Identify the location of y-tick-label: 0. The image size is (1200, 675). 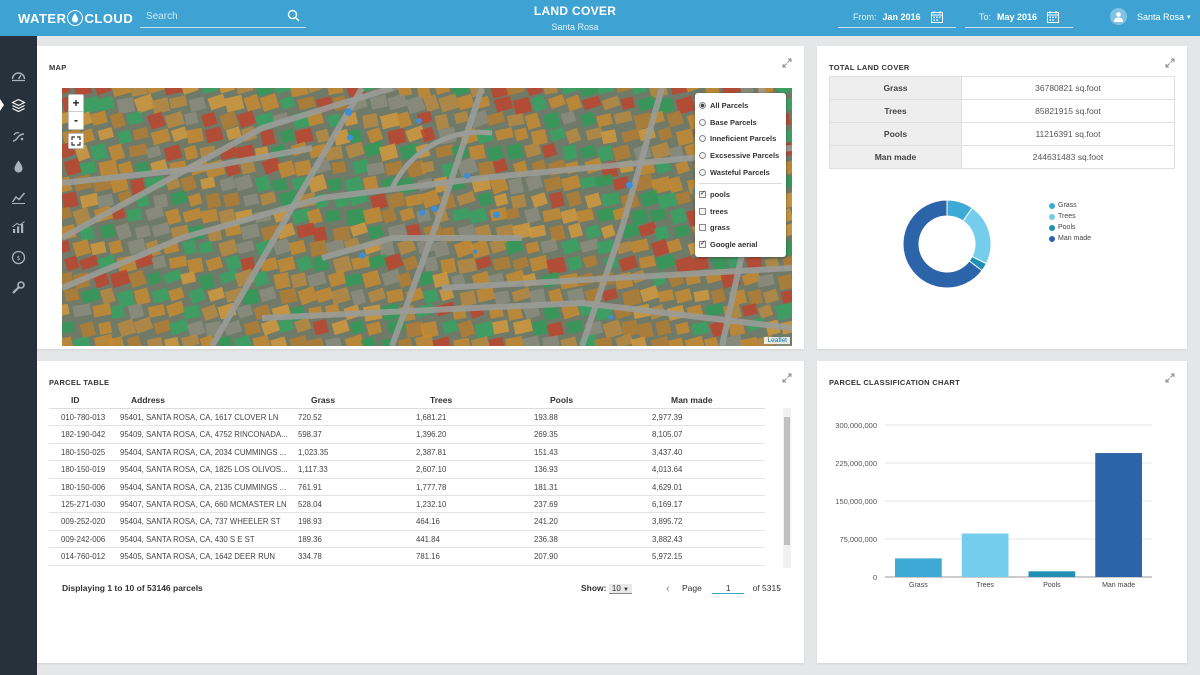
(875, 577).